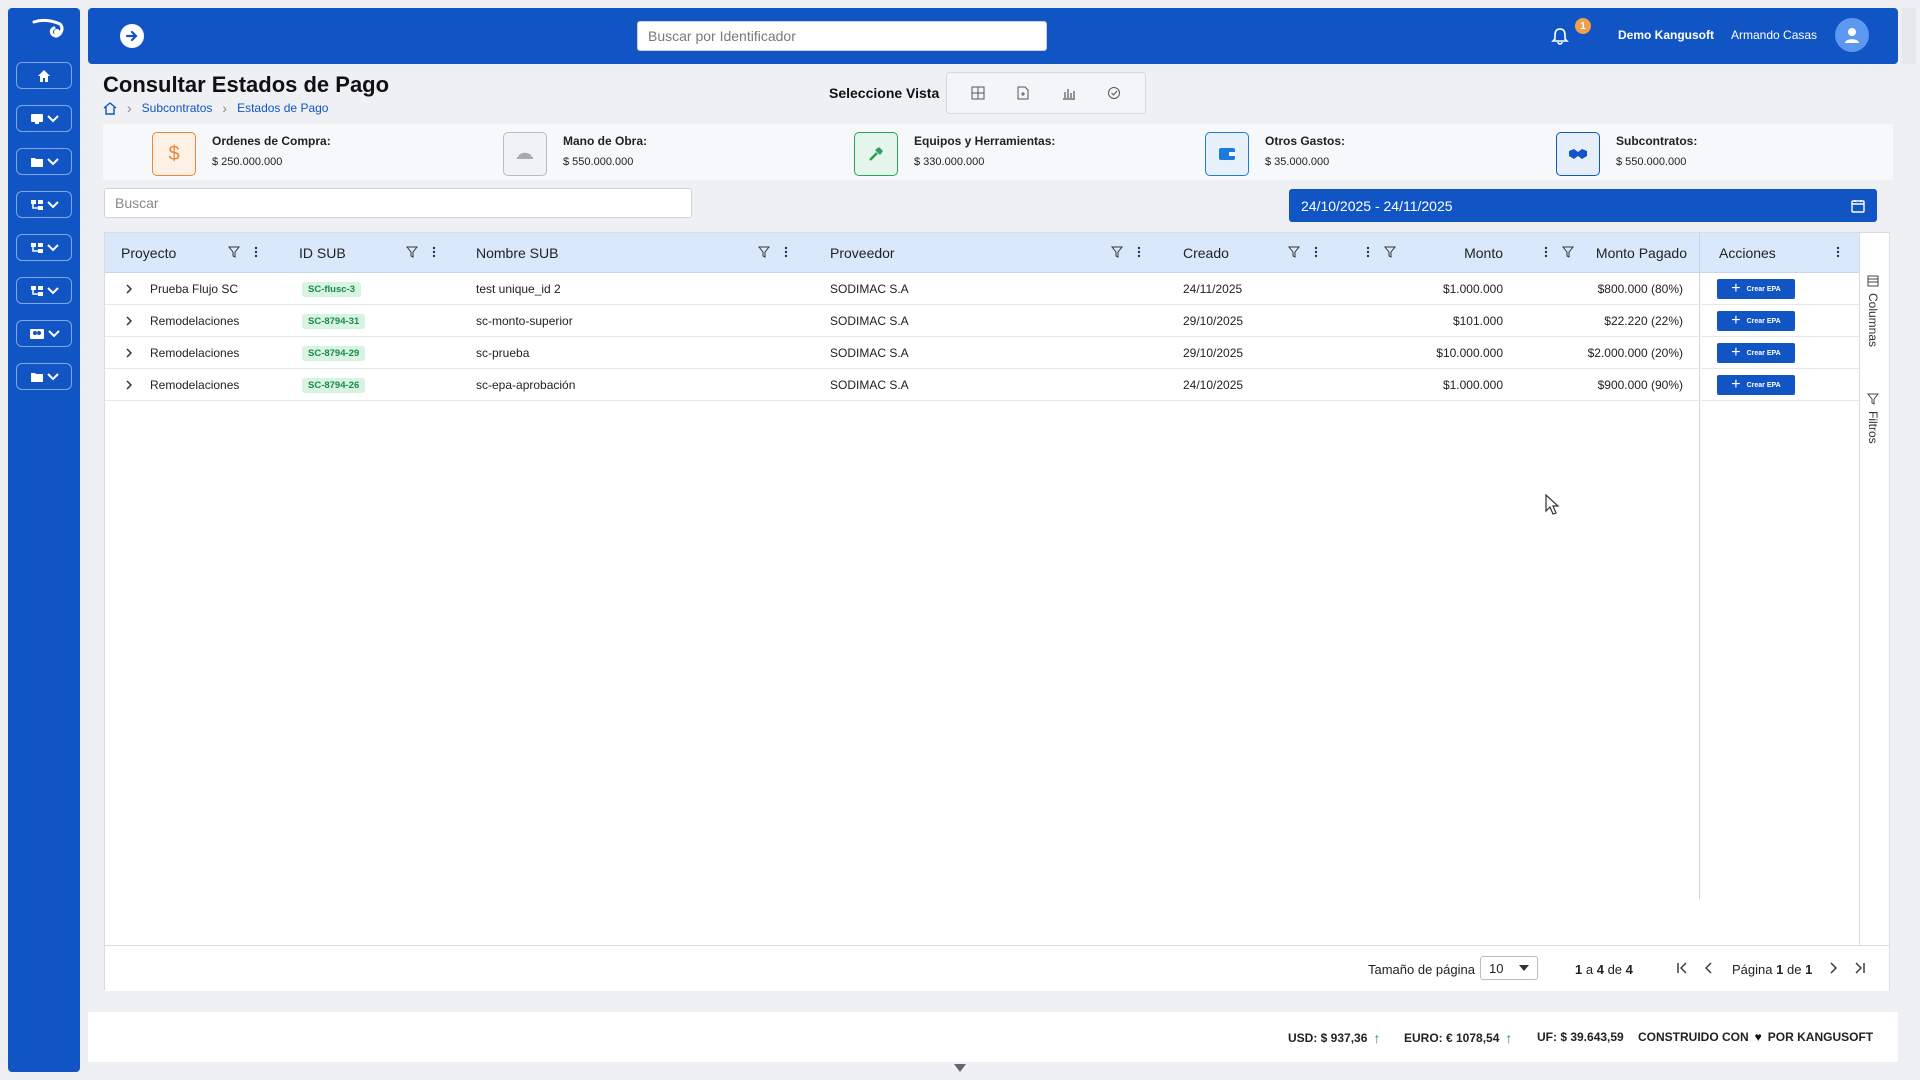  I want to click on first-page-icon, so click(1682, 968).